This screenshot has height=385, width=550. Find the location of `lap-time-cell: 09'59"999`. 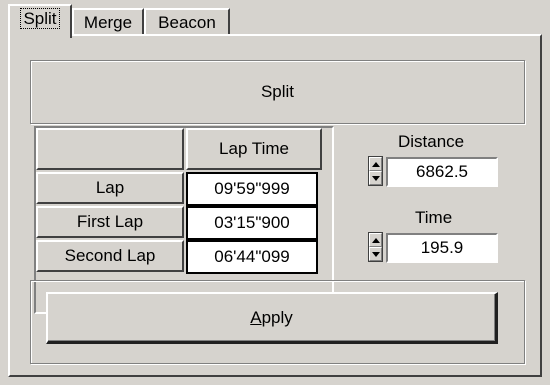

lap-time-cell: 09'59"999 is located at coordinates (252, 189).